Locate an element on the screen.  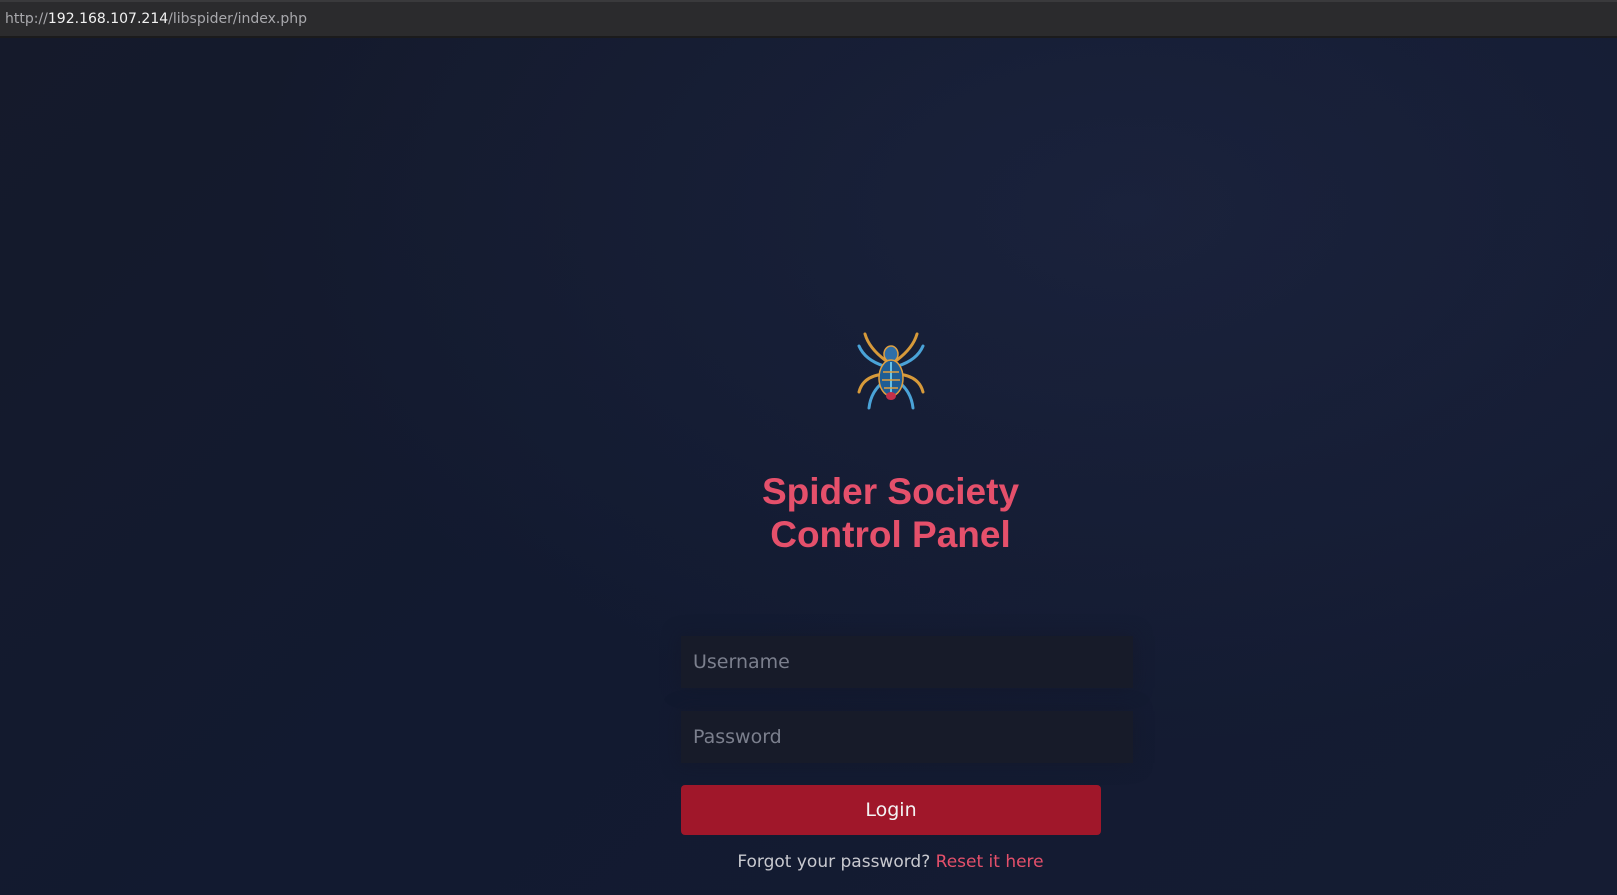
url-path: /libspider/index.php is located at coordinates (237, 19).